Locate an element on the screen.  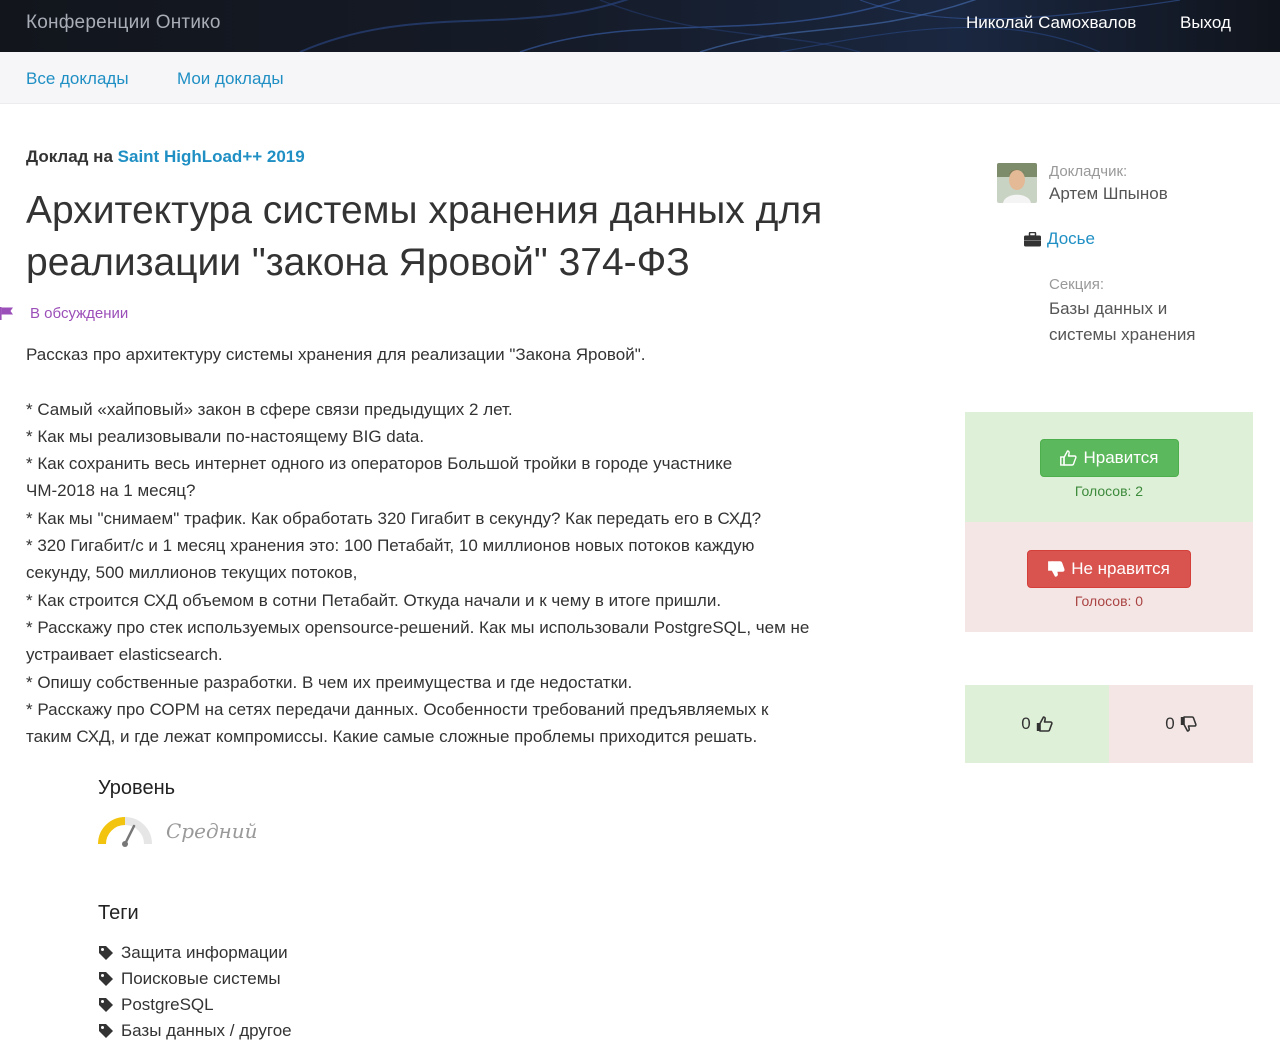
tag-label: Базы данных / другое is located at coordinates (206, 1030).